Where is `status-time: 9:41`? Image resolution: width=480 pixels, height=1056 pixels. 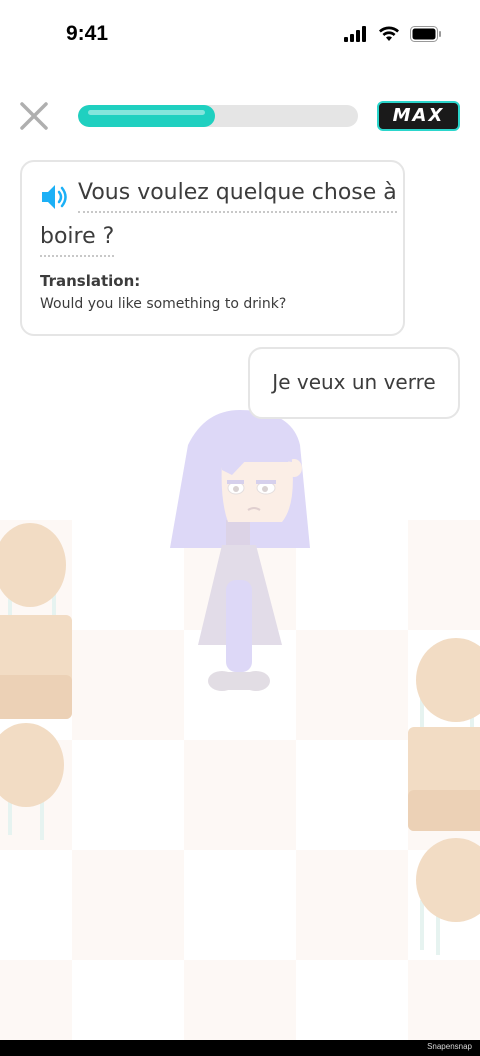
status-time: 9:41 is located at coordinates (87, 33).